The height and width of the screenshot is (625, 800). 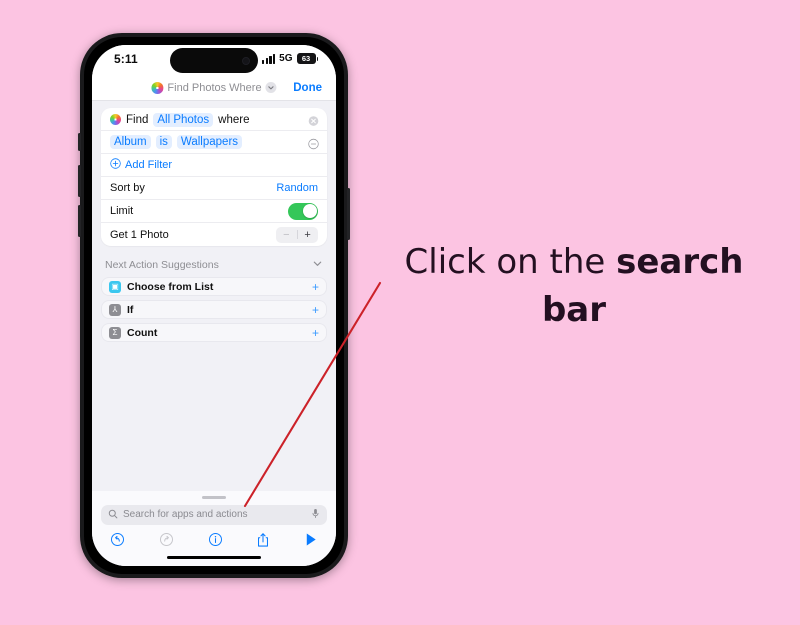 What do you see at coordinates (309, 211) in the screenshot?
I see `toggle-knob` at bounding box center [309, 211].